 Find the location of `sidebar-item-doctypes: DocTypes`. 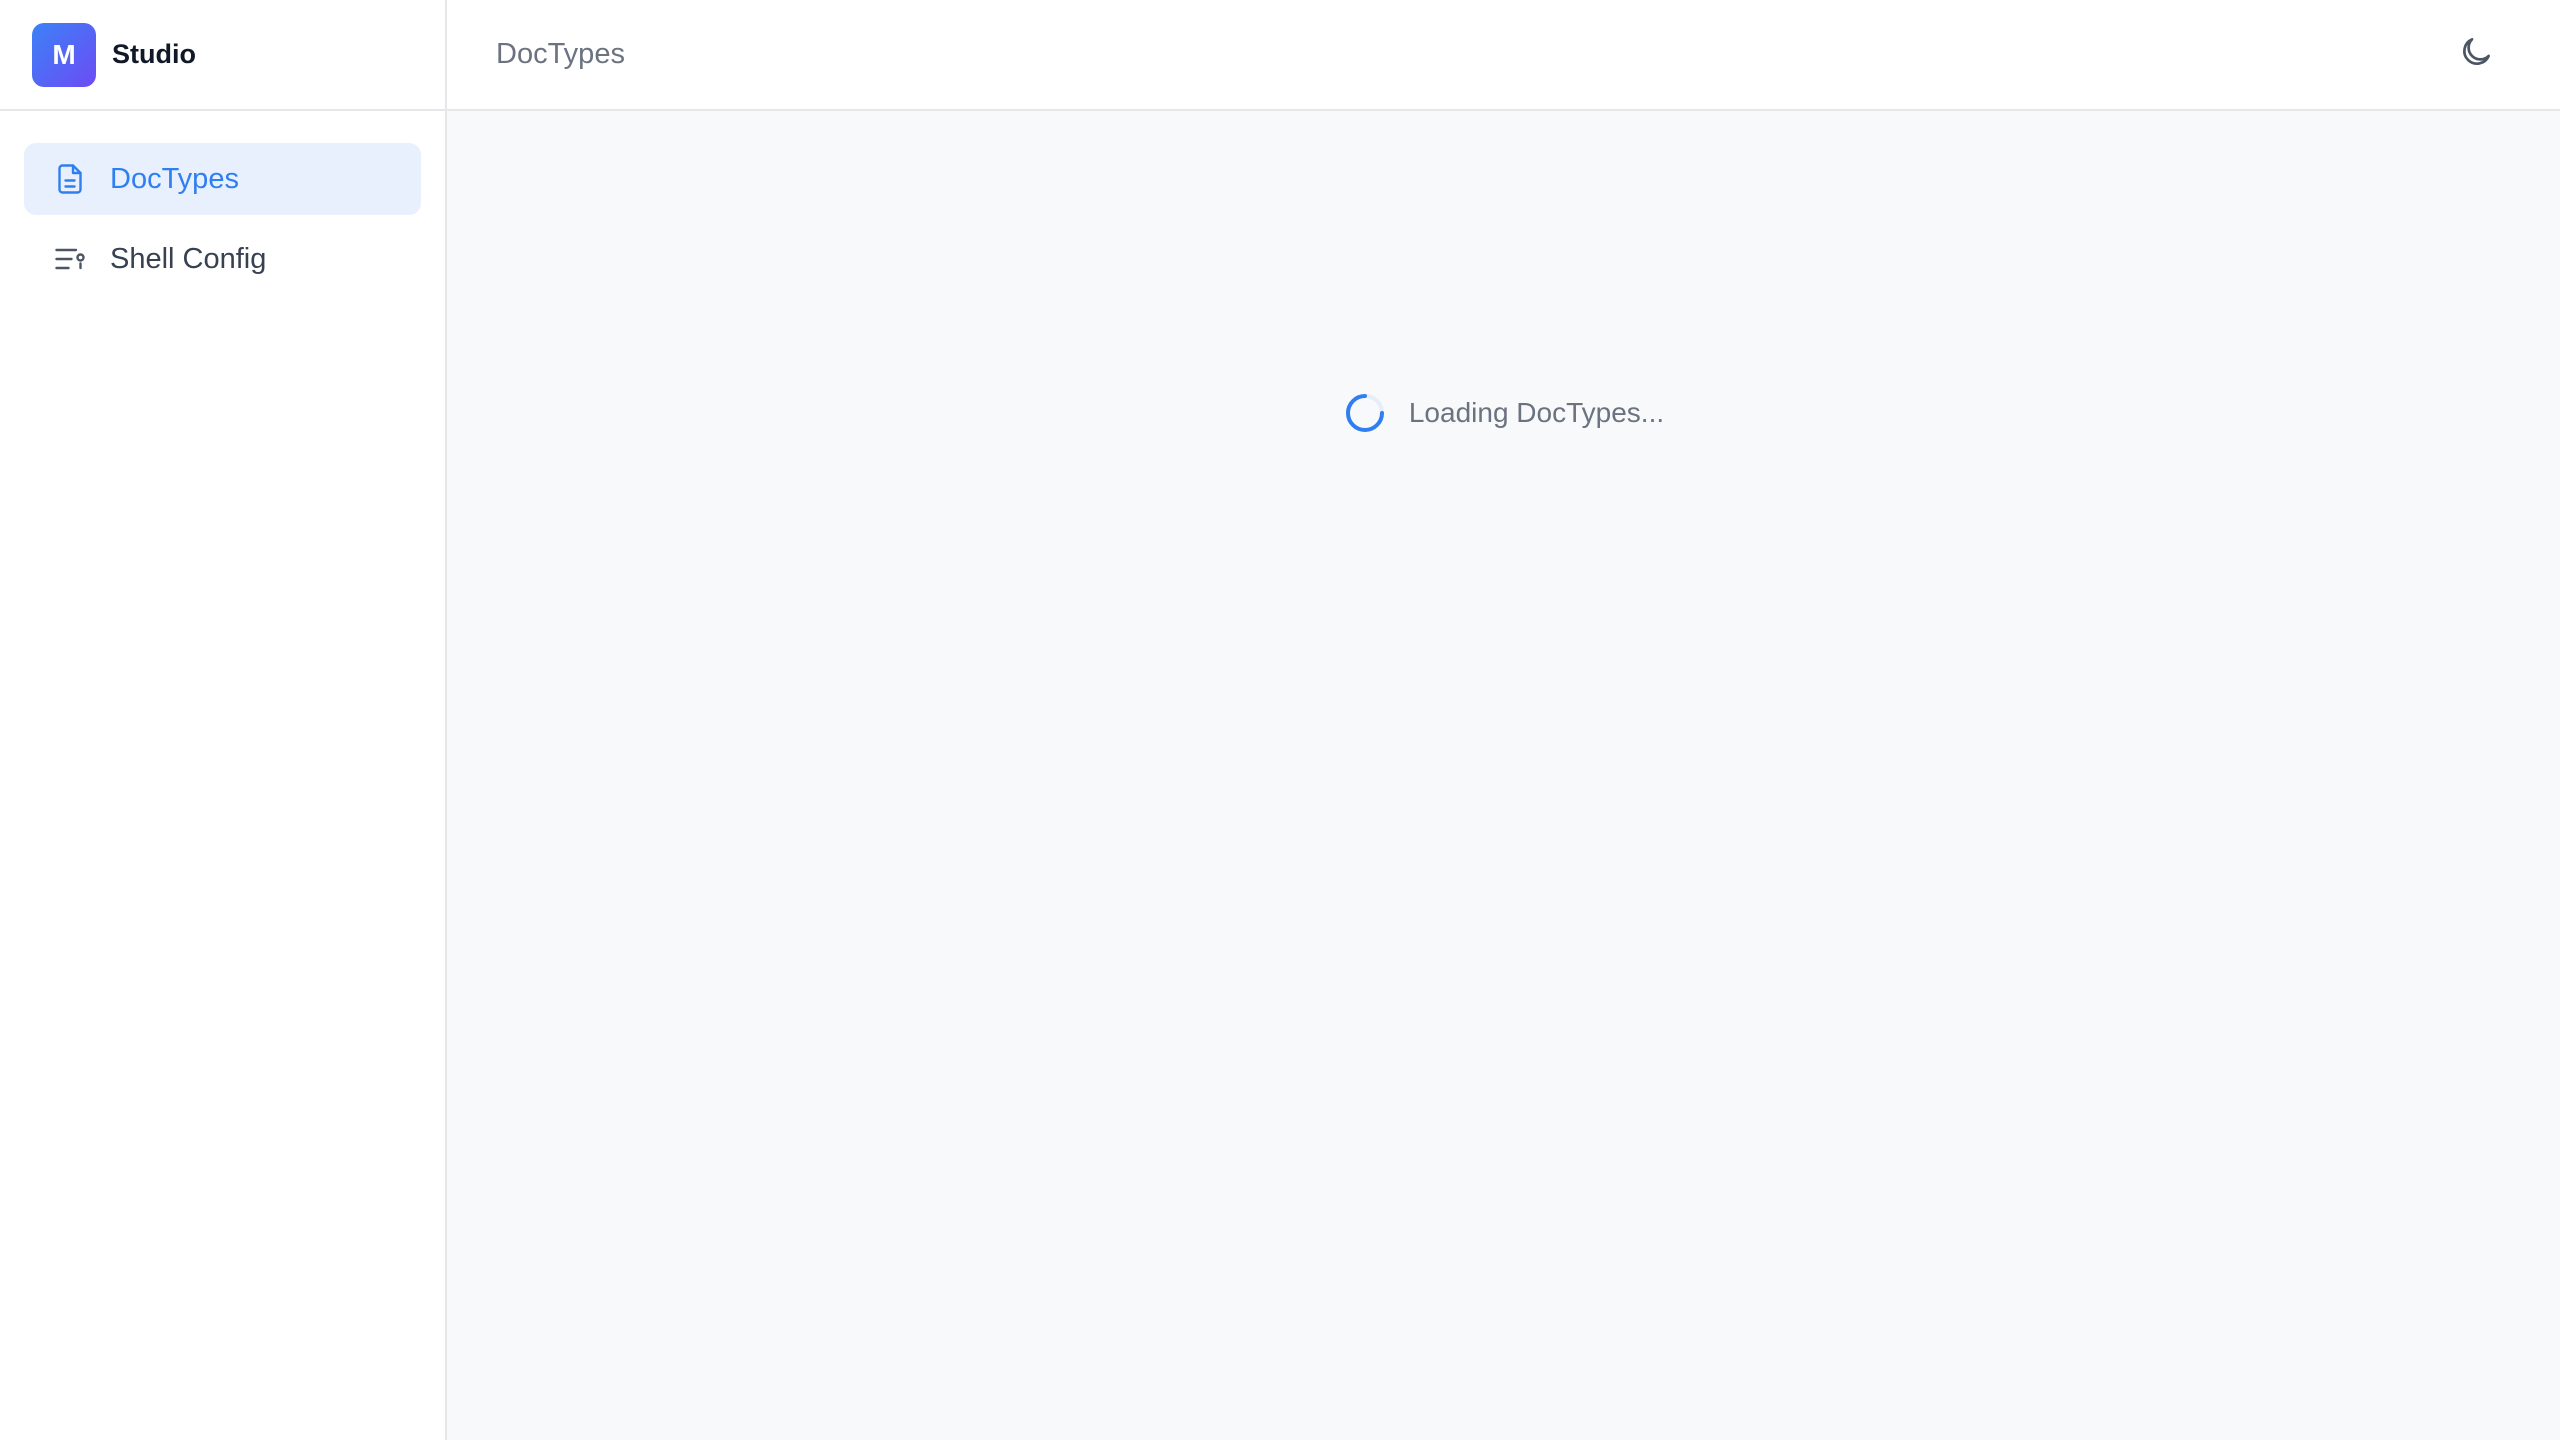

sidebar-item-doctypes: DocTypes is located at coordinates (222, 179).